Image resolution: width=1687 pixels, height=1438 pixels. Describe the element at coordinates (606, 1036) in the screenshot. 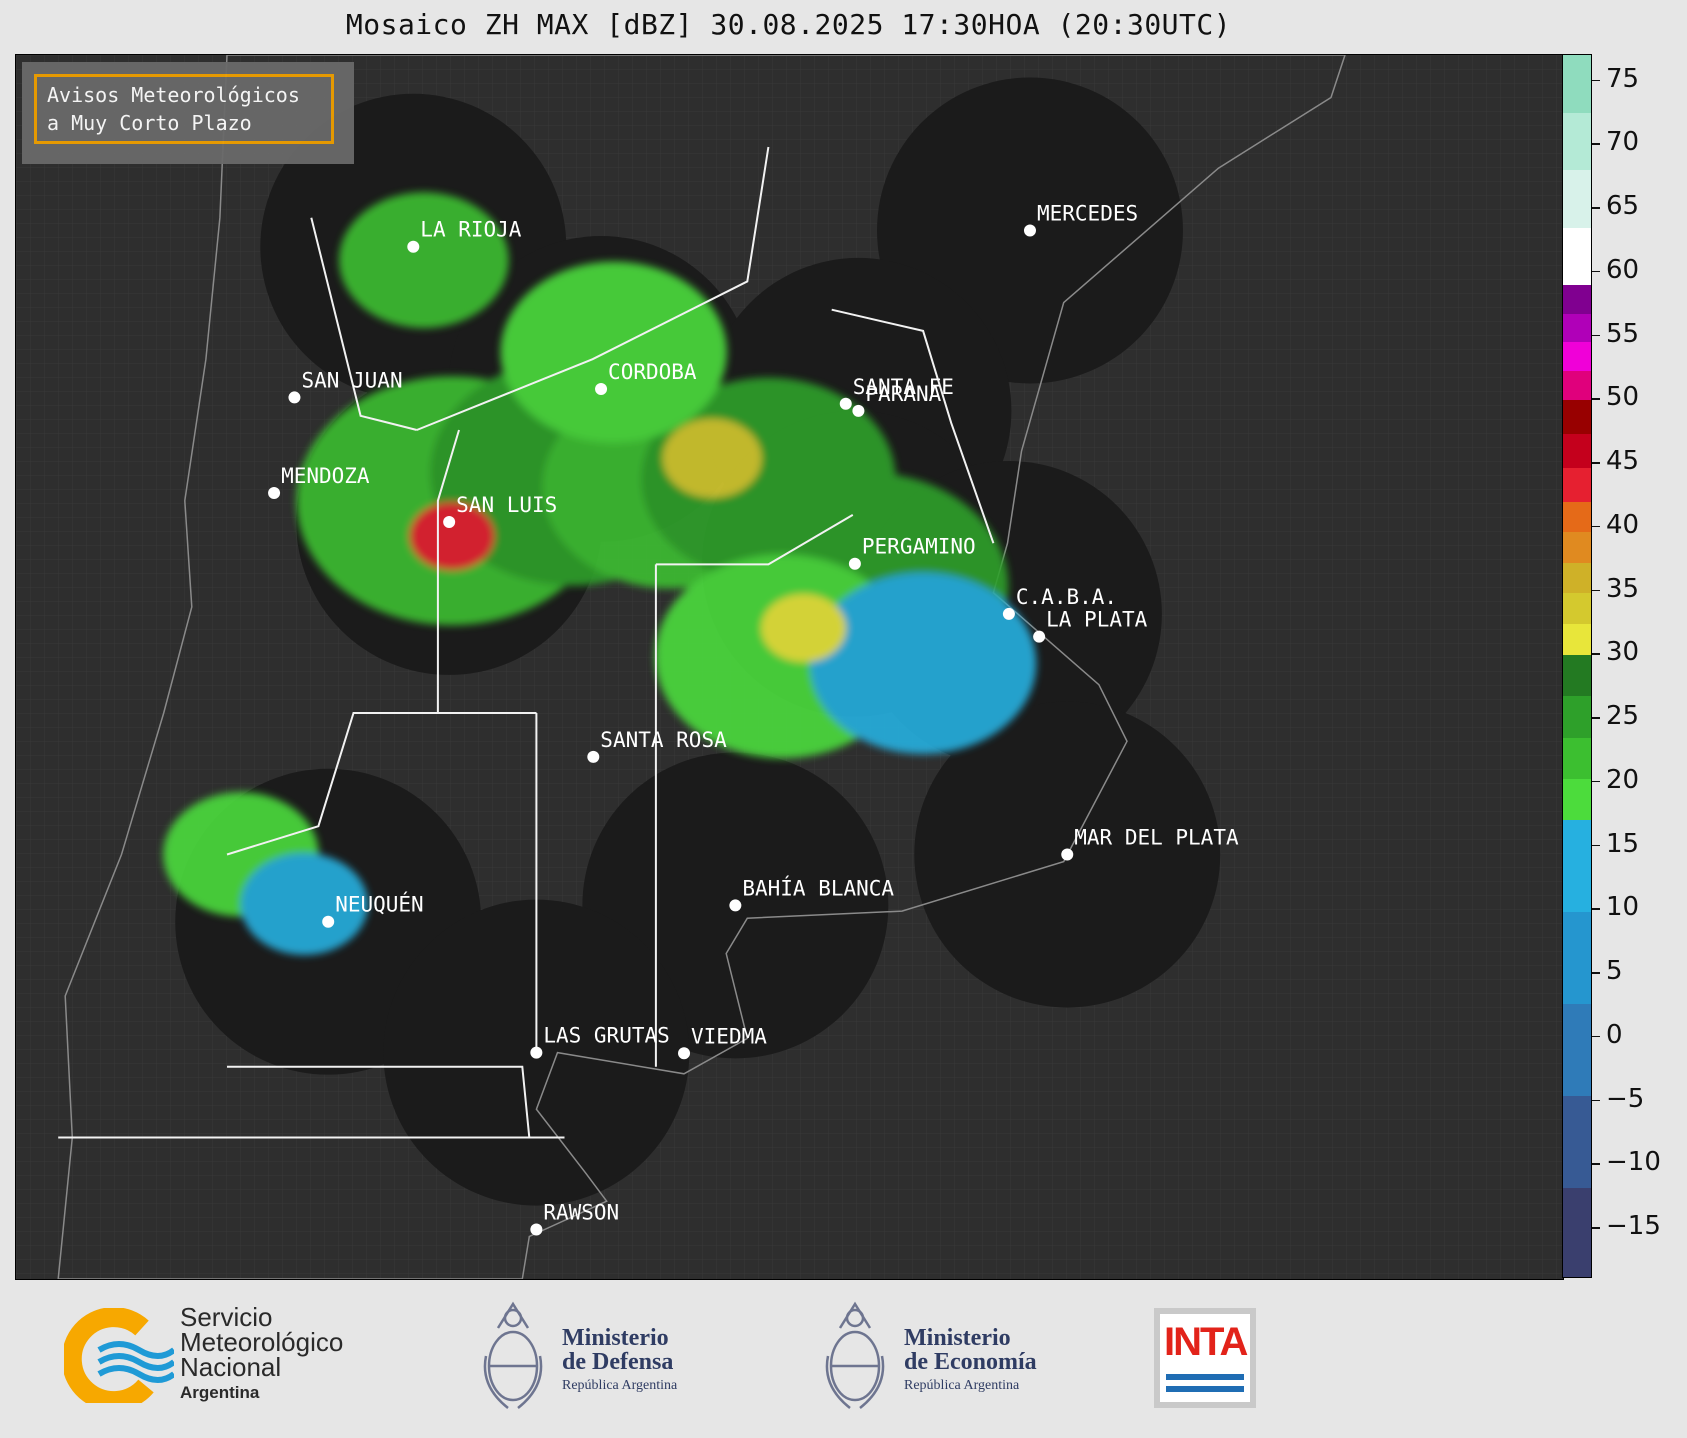

I see `city-label: LAS GRUTAS` at that location.